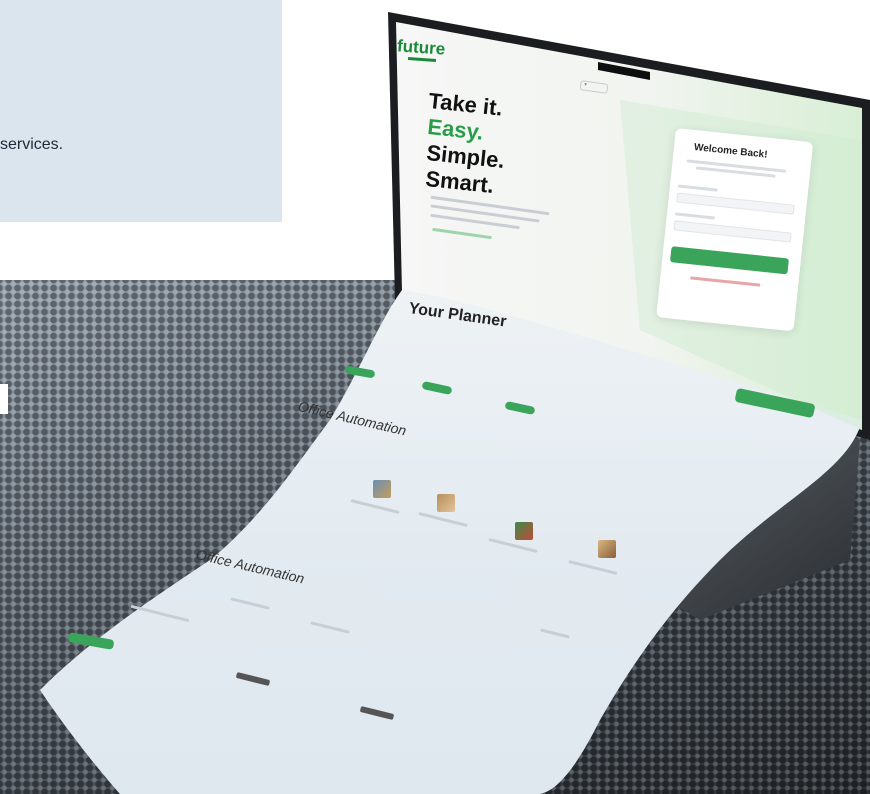  What do you see at coordinates (732, 231) in the screenshot?
I see `password-field` at bounding box center [732, 231].